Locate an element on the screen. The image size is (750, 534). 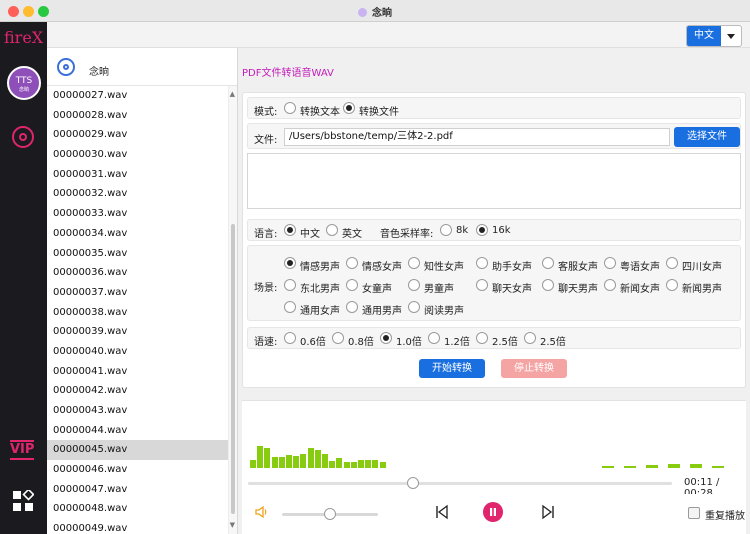
vip-icon: VIP is located at coordinates (22, 450).